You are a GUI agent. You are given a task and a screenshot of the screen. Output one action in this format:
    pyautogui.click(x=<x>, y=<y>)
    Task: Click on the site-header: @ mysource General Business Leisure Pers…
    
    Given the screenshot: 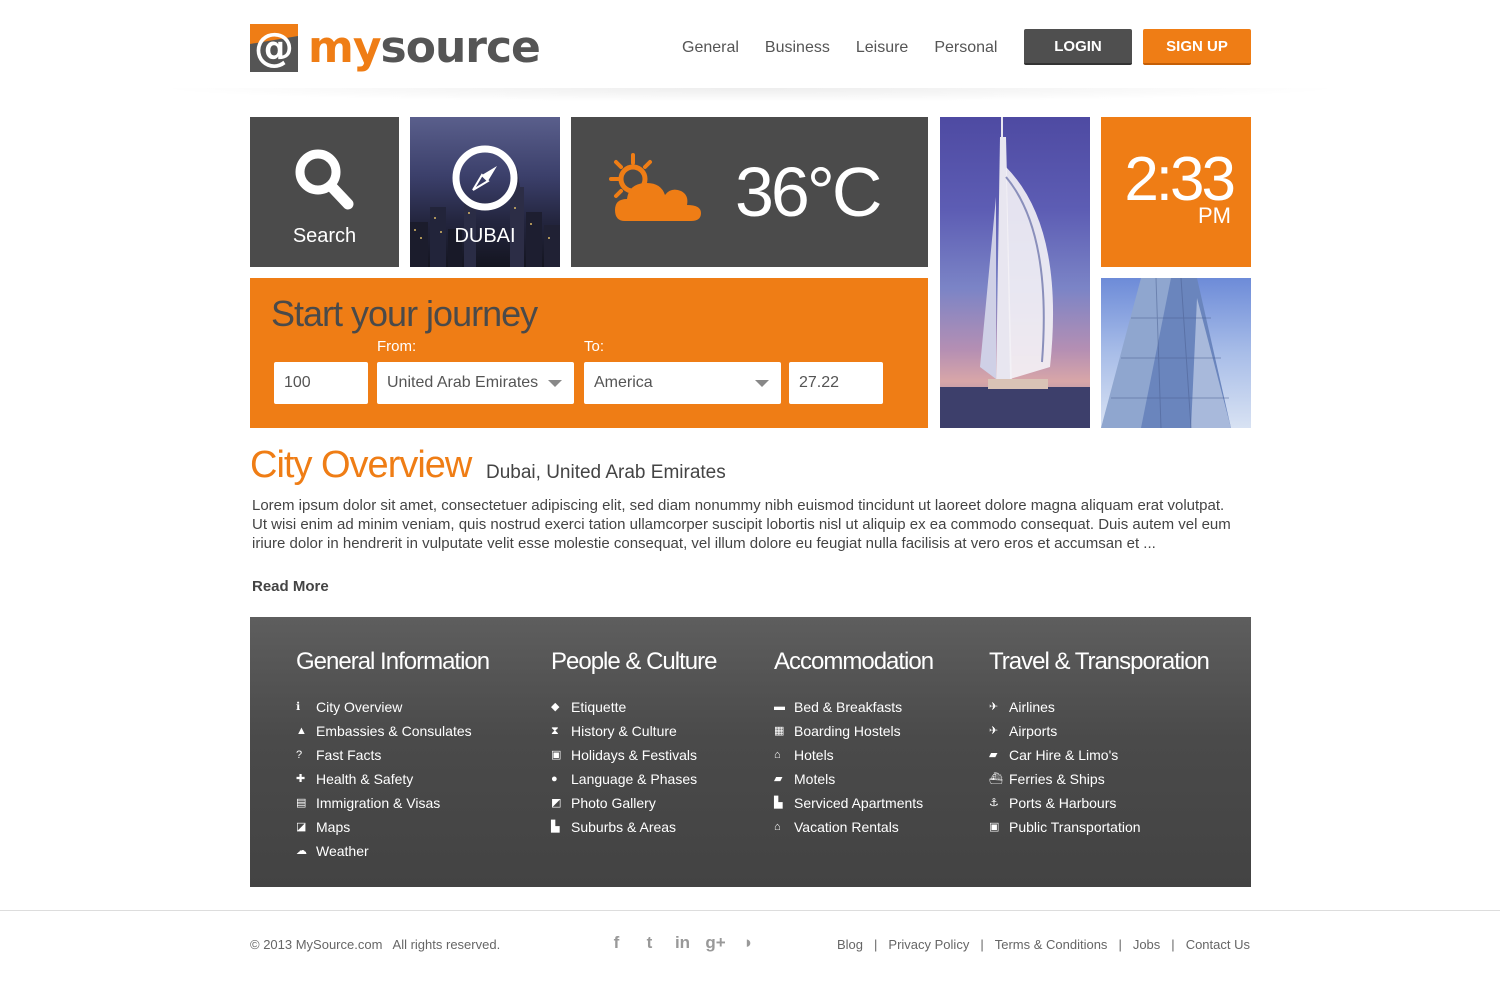 What is the action you would take?
    pyautogui.click(x=750, y=46)
    